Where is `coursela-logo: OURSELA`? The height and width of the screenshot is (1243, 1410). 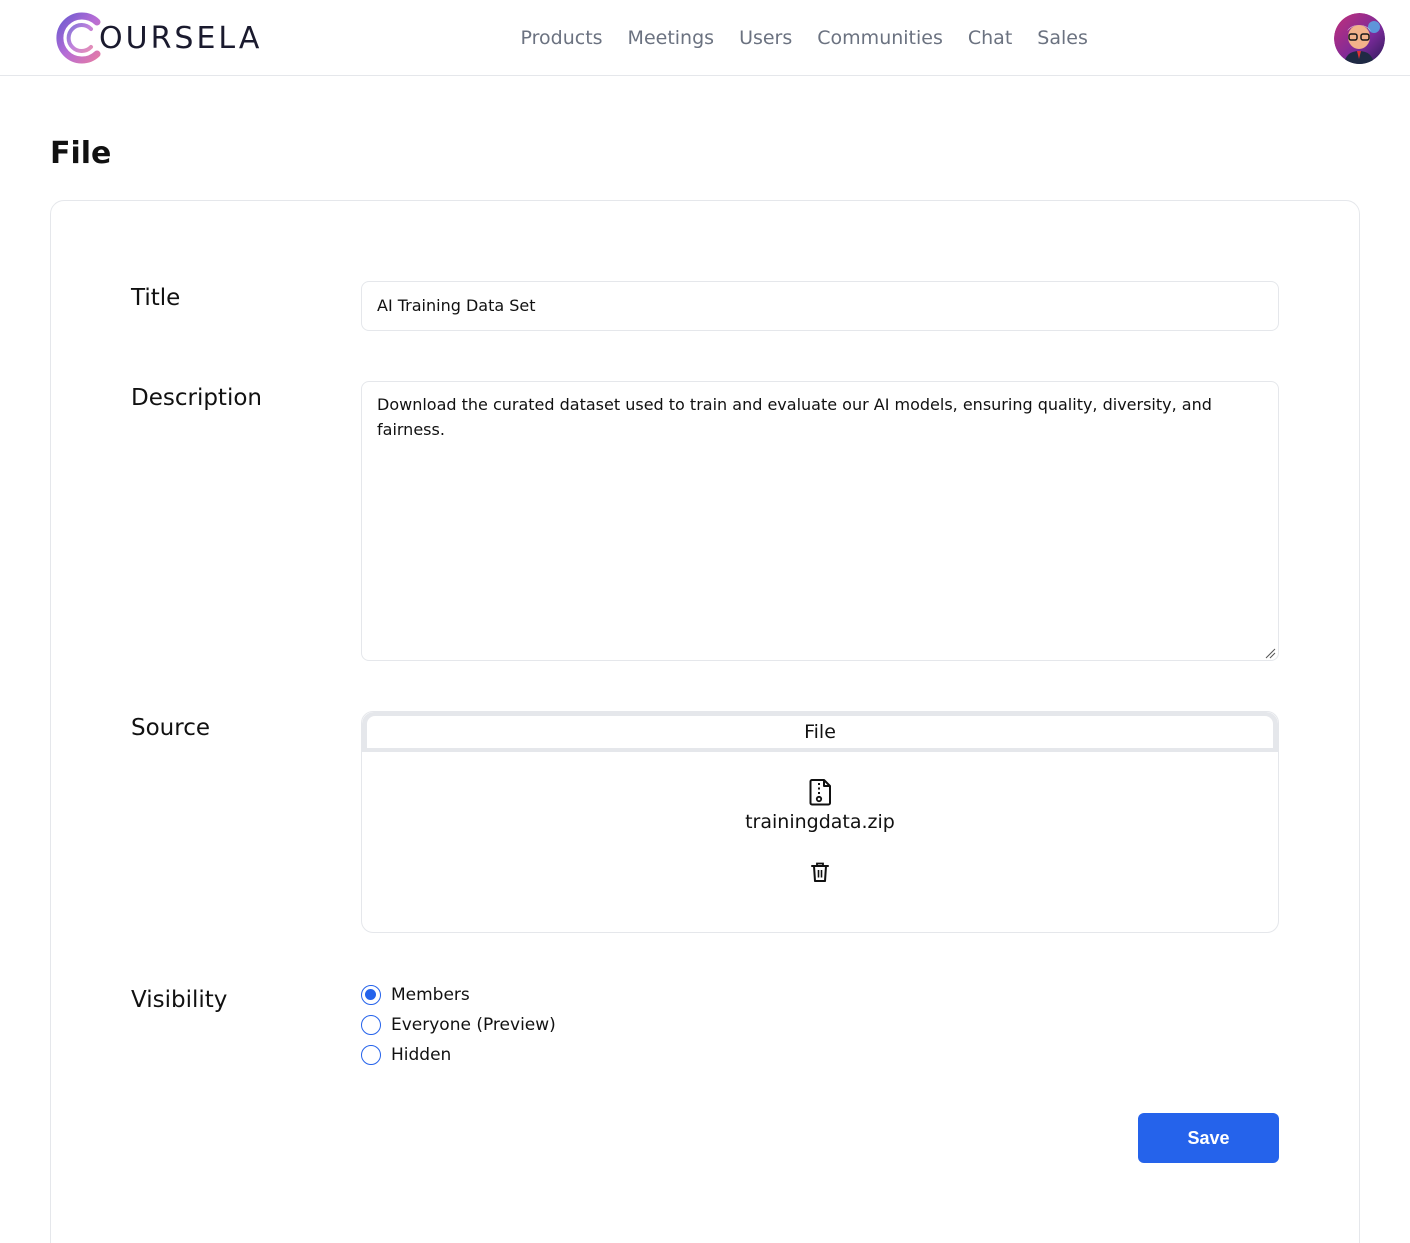
coursela-logo: OURSELA is located at coordinates (156, 38).